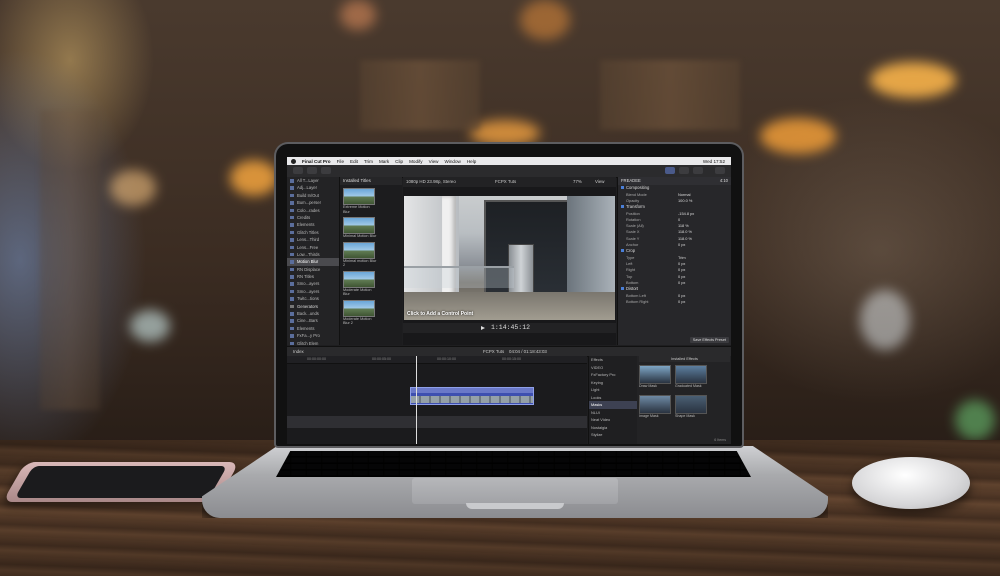  What do you see at coordinates (313, 239) in the screenshot?
I see `sidebar-item: Lens...Third` at bounding box center [313, 239].